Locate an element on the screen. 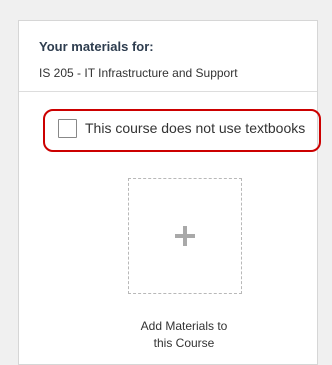  plus-icon is located at coordinates (185, 236).